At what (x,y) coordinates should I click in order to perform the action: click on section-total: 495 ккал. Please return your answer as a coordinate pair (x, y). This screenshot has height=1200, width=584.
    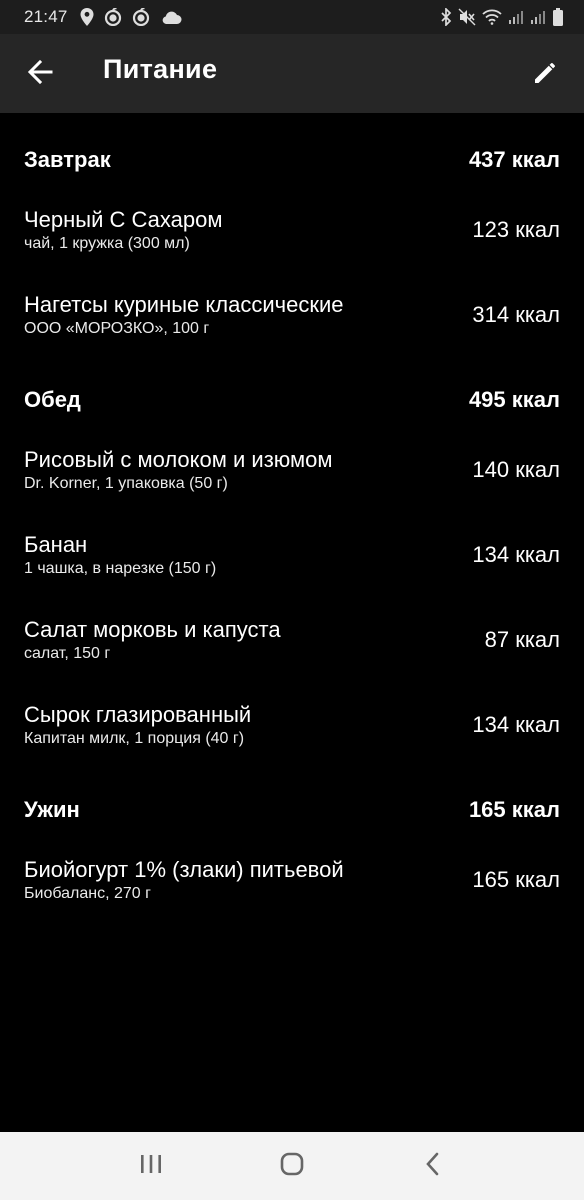
    Looking at the image, I should click on (514, 399).